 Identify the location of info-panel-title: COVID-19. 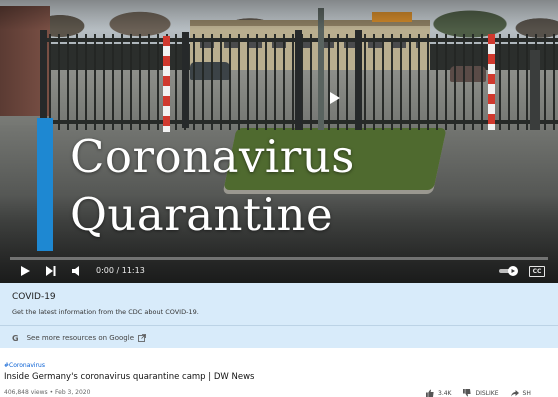
(34, 297).